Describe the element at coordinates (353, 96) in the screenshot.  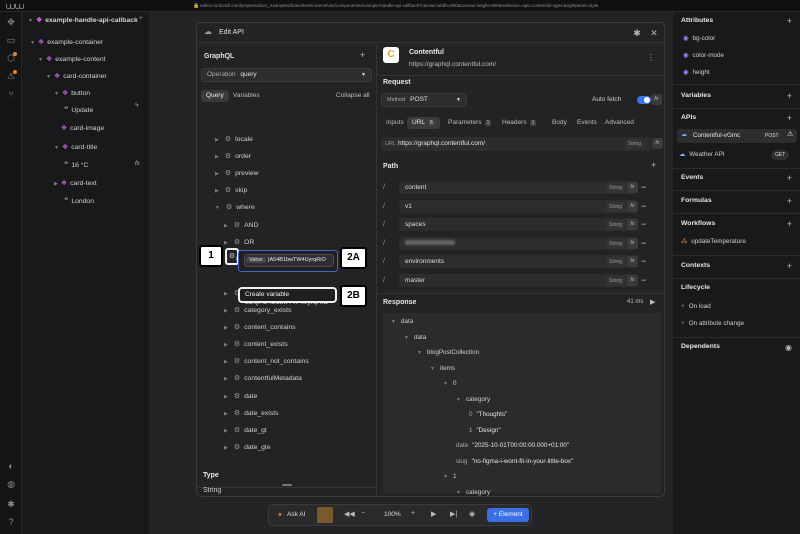
I see `collapse-all-button: Collapse all` at that location.